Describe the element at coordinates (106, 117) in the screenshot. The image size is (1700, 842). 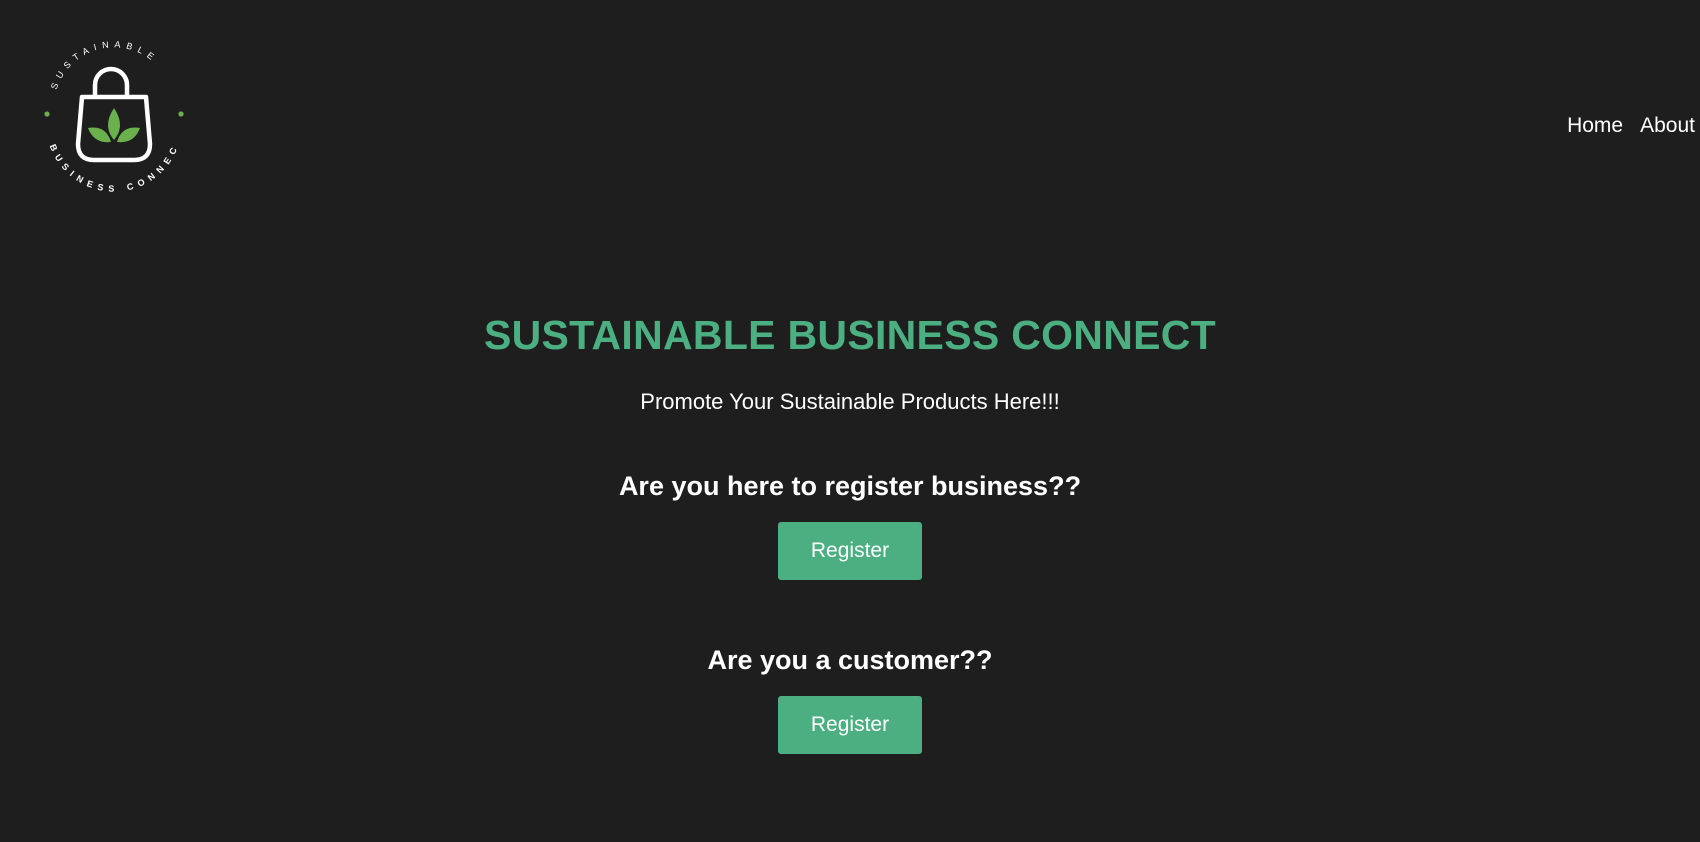
I see `logo-arc-bottom-text: BUSINESS CONNECT` at that location.